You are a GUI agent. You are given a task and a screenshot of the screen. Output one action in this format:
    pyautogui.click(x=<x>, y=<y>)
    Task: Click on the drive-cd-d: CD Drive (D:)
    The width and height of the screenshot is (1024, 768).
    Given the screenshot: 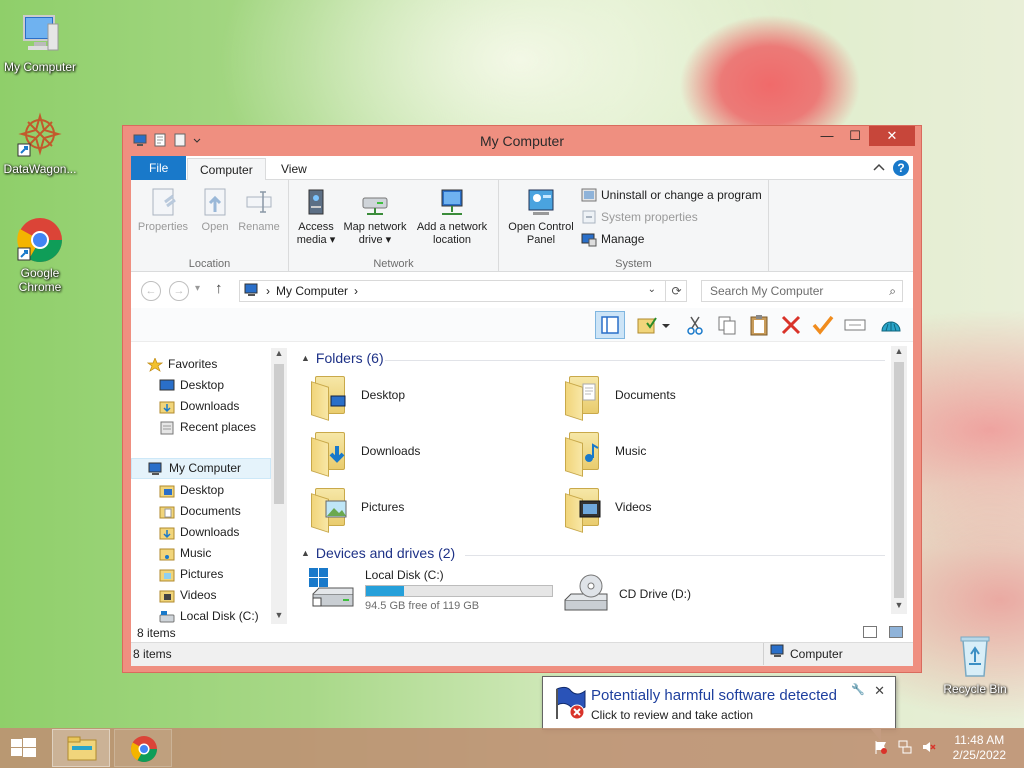 What is the action you would take?
    pyautogui.click(x=627, y=594)
    